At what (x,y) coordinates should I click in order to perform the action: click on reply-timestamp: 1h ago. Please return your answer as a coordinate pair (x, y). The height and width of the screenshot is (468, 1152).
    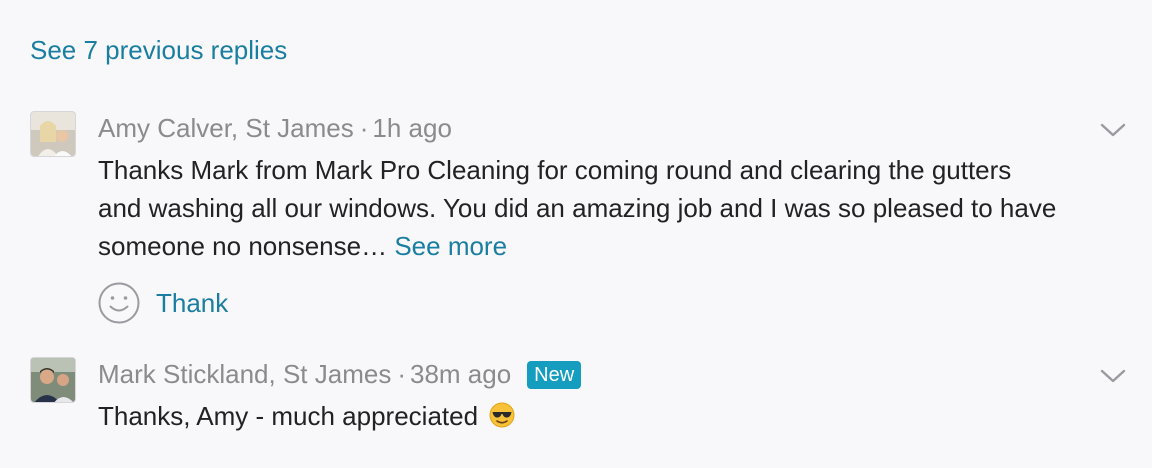
    Looking at the image, I should click on (412, 128).